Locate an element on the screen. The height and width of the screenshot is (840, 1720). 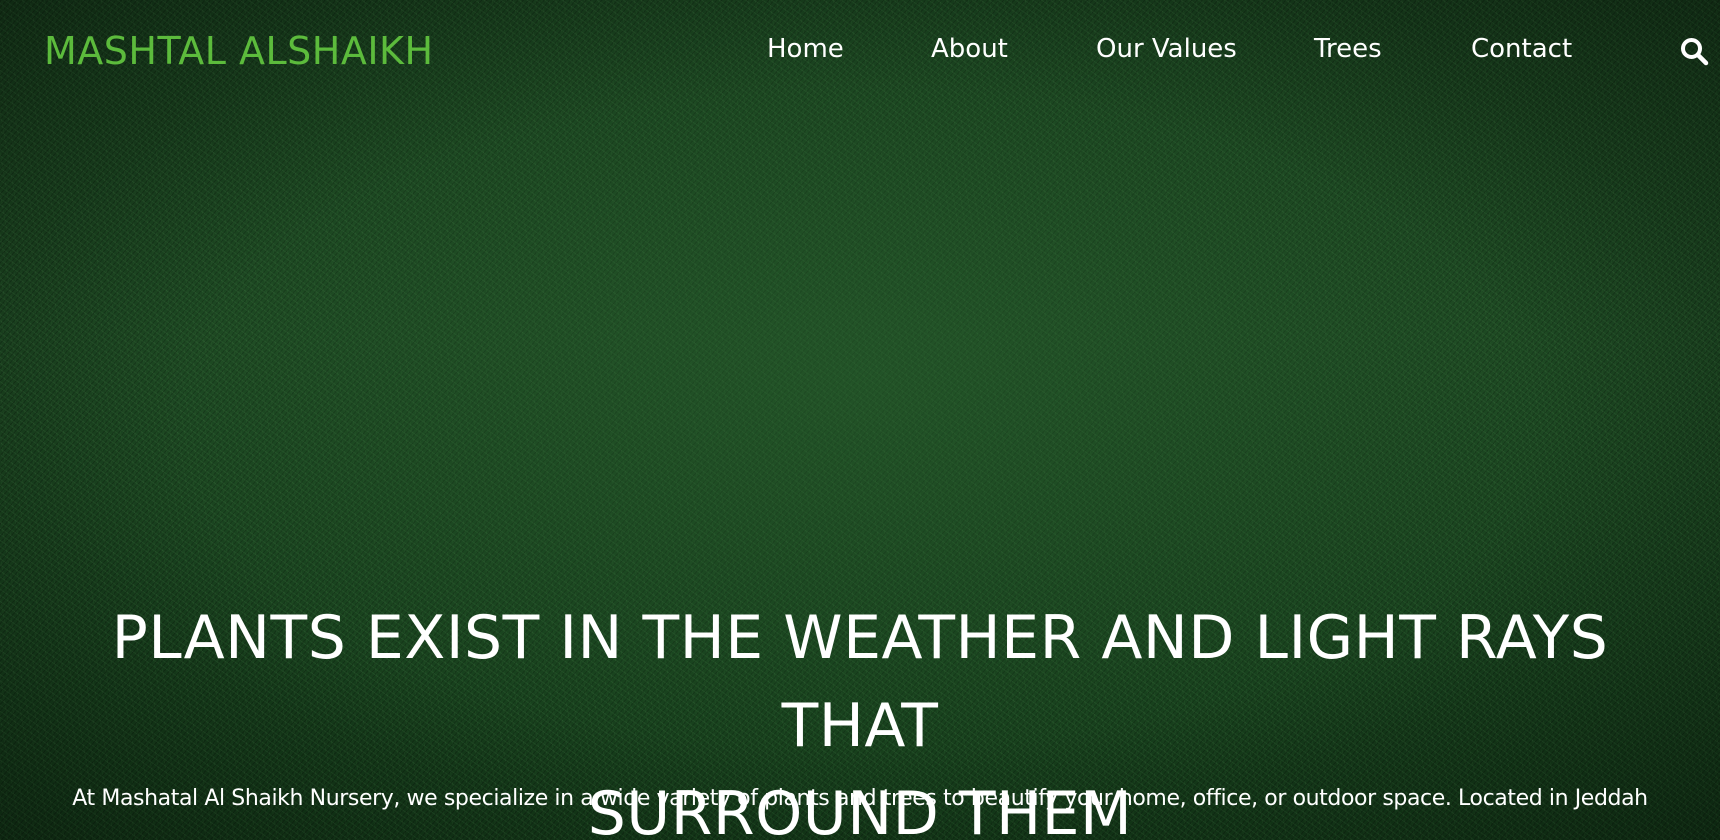
nav-about: About is located at coordinates (969, 49).